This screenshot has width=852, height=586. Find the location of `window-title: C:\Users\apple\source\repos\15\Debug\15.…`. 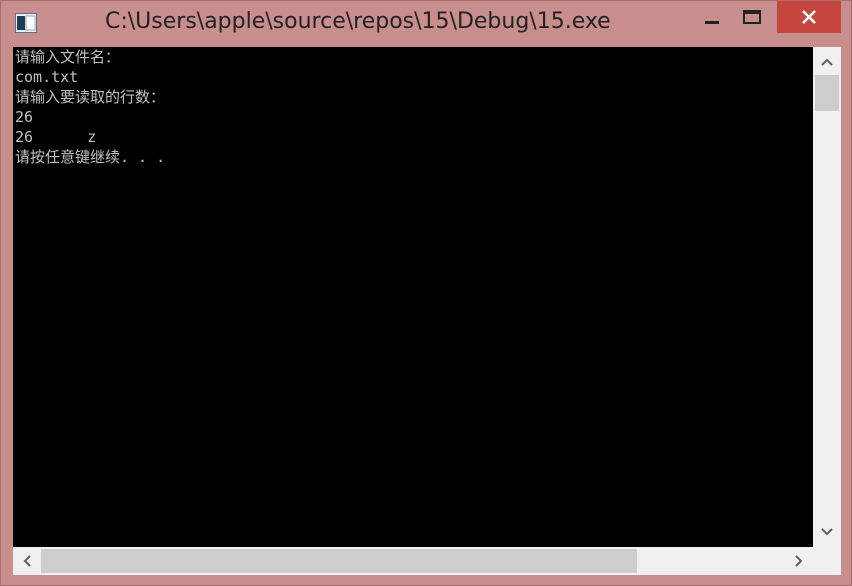

window-title: C:\Users\apple\source\repos\15\Debug\15.… is located at coordinates (358, 21).